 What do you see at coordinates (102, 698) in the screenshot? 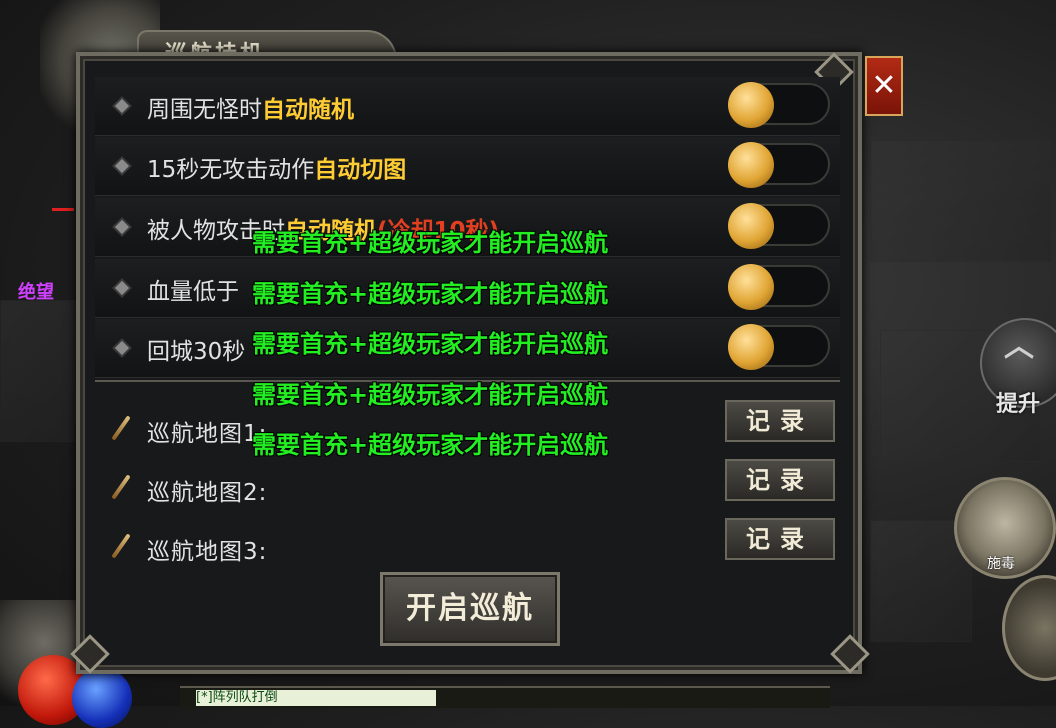
I see `mp-orb` at bounding box center [102, 698].